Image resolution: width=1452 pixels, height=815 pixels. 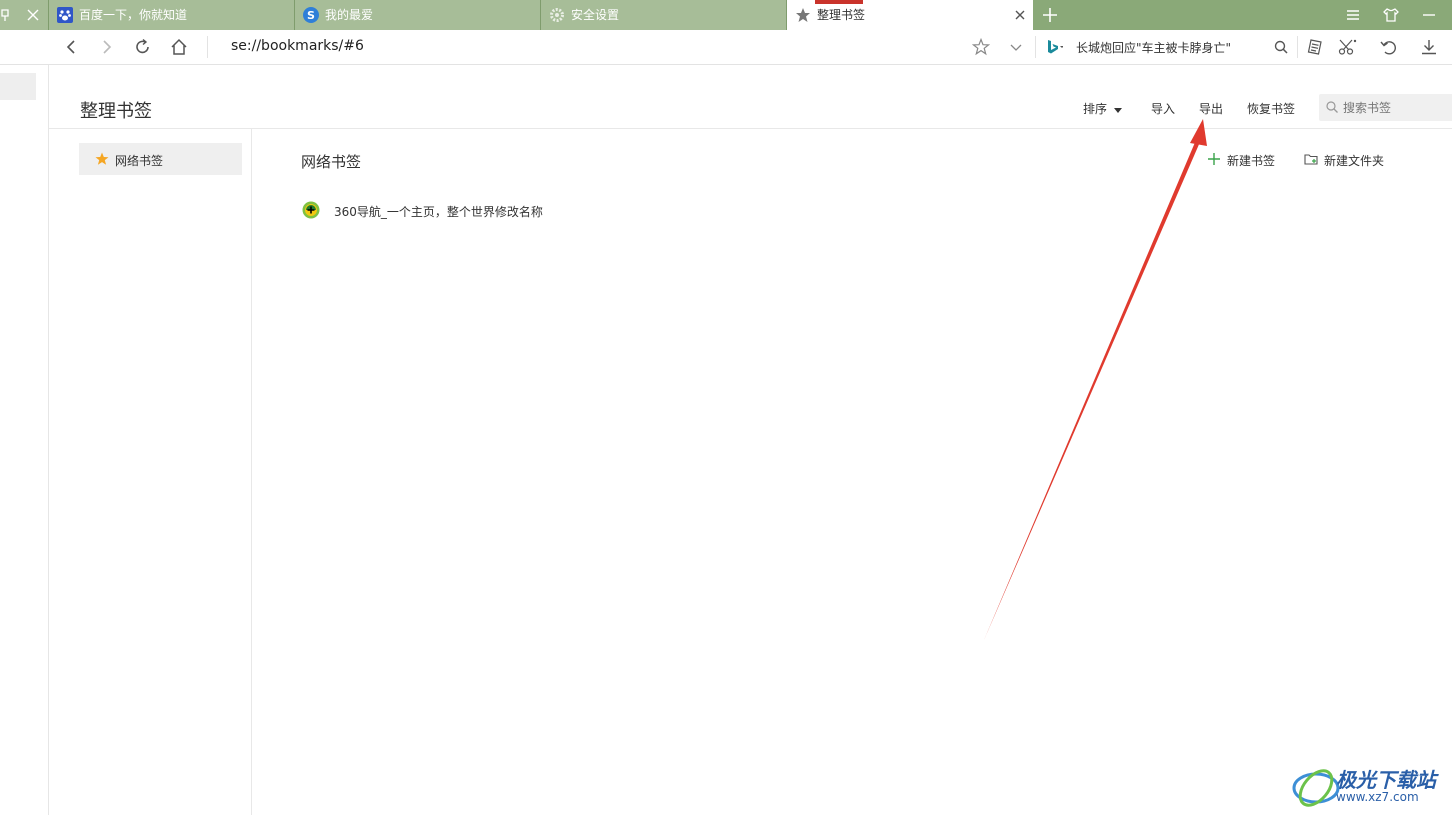 What do you see at coordinates (65, 15) in the screenshot?
I see `baidu-paw-icon` at bounding box center [65, 15].